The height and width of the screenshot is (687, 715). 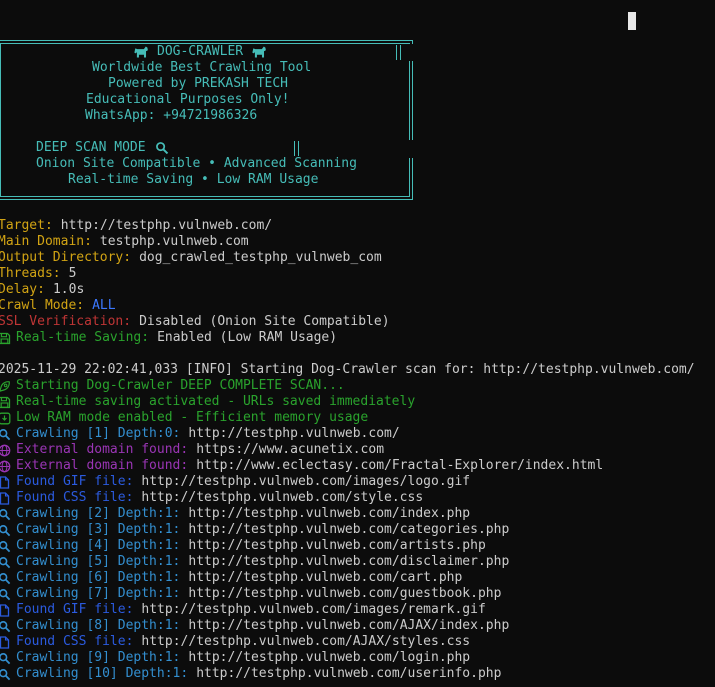 I want to click on config-value: http://testphp.vulnweb.com/, so click(x=166, y=225).